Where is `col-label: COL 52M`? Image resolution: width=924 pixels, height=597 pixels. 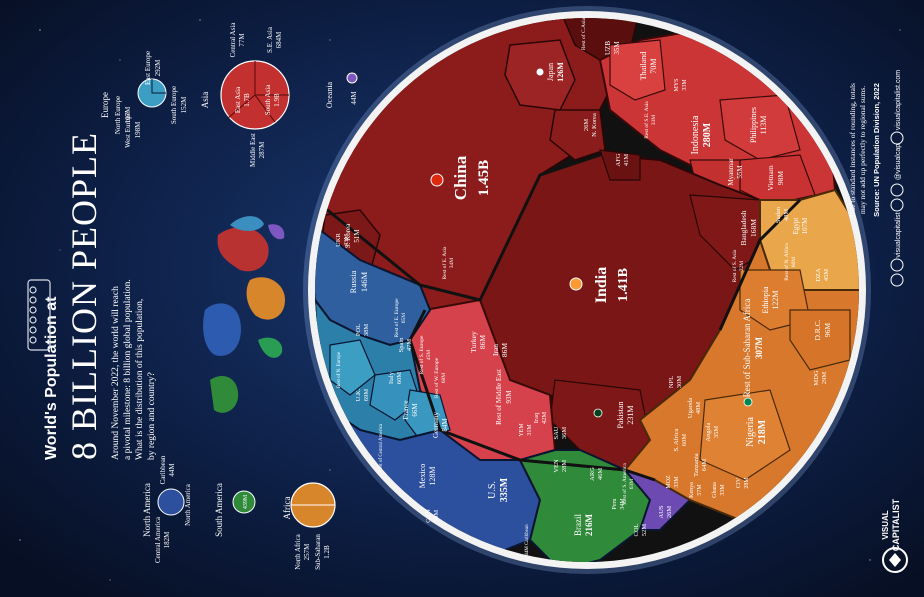
col-label: COL 52M is located at coordinates (640, 529).